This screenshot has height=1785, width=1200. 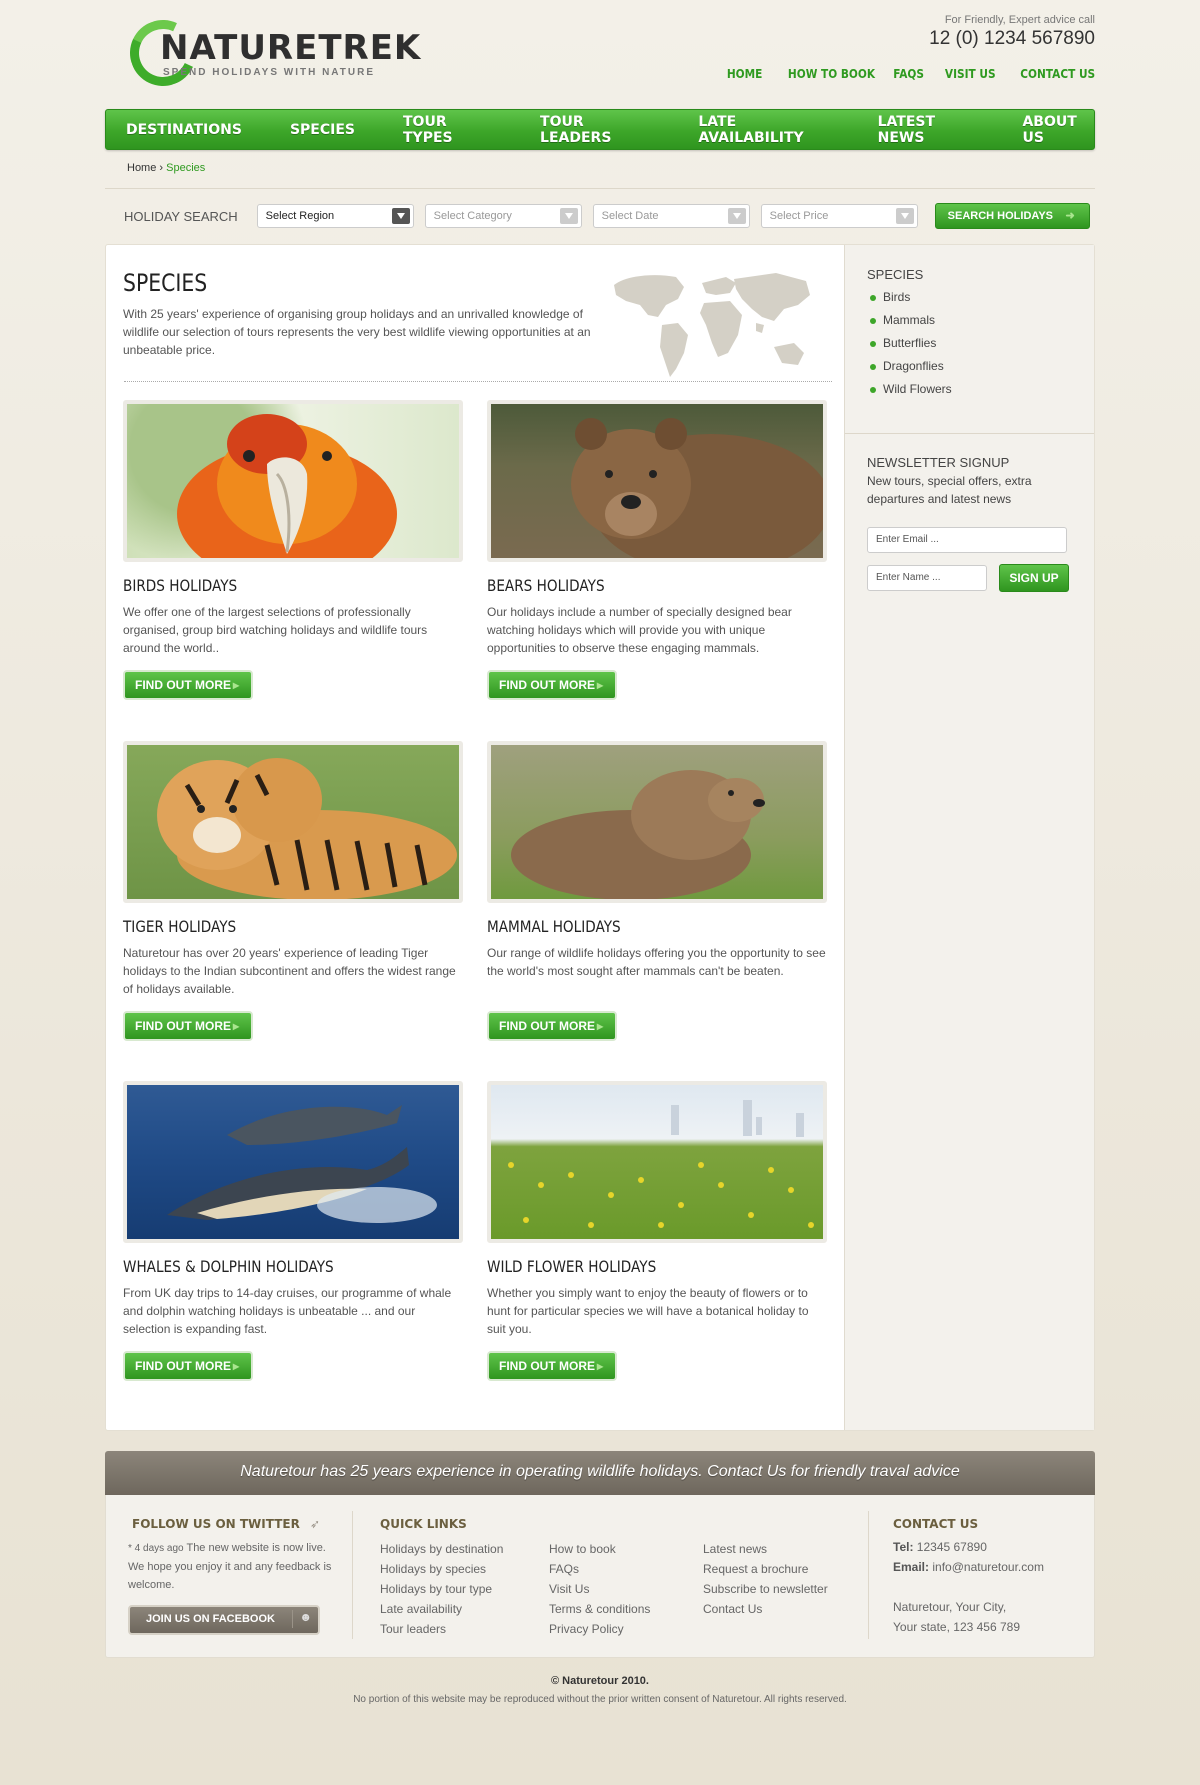 I want to click on twitter-title: FOLLOW US ON TWITTER ➶, so click(x=232, y=1524).